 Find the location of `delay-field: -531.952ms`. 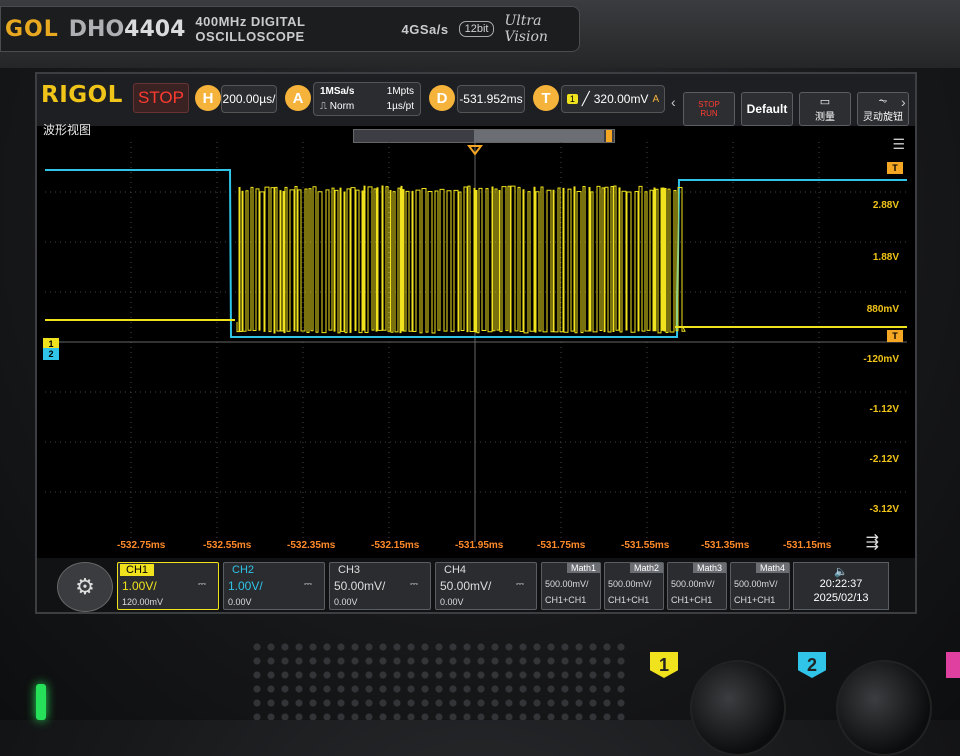

delay-field: -531.952ms is located at coordinates (491, 99).